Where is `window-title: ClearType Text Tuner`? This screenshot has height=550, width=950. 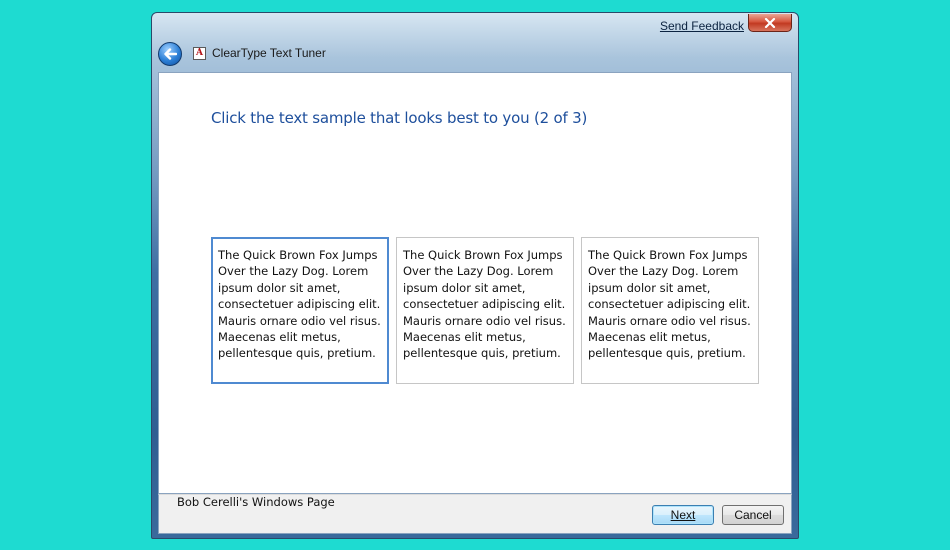 window-title: ClearType Text Tuner is located at coordinates (269, 53).